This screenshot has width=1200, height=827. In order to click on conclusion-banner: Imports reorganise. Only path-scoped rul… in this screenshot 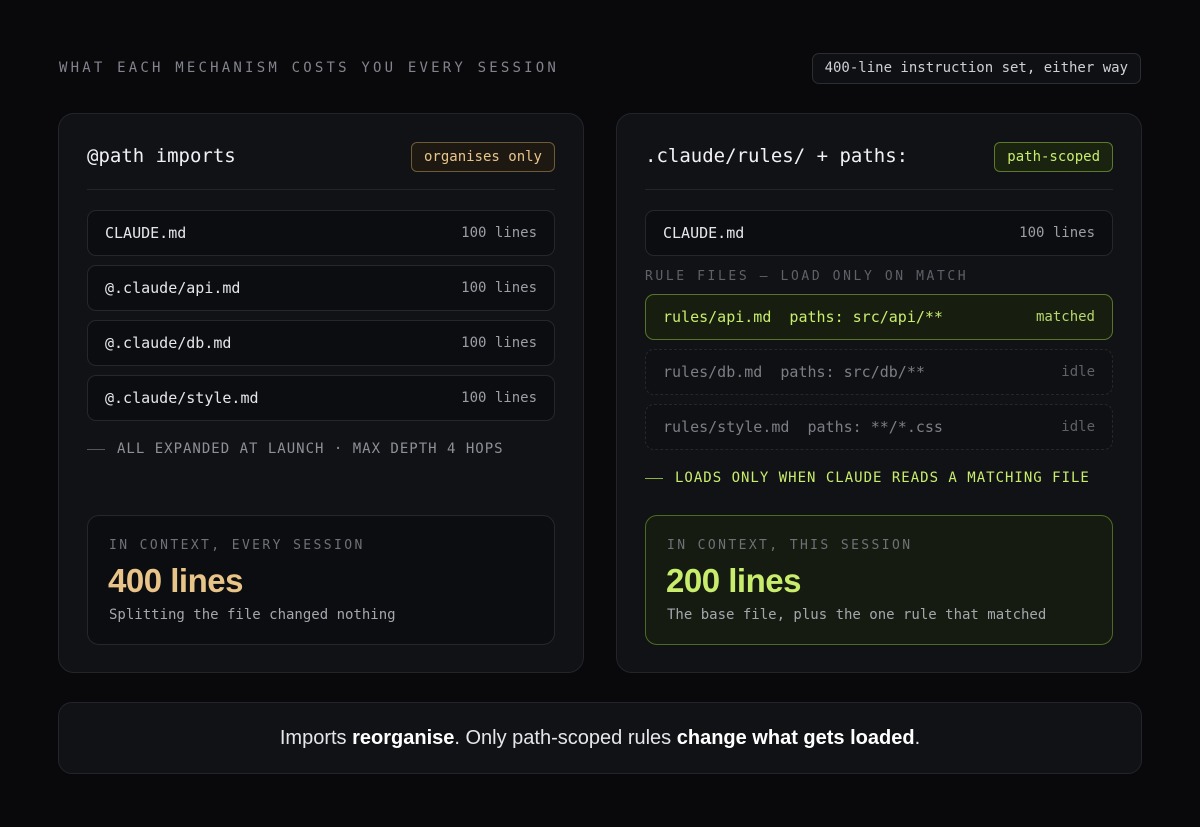, I will do `click(600, 738)`.